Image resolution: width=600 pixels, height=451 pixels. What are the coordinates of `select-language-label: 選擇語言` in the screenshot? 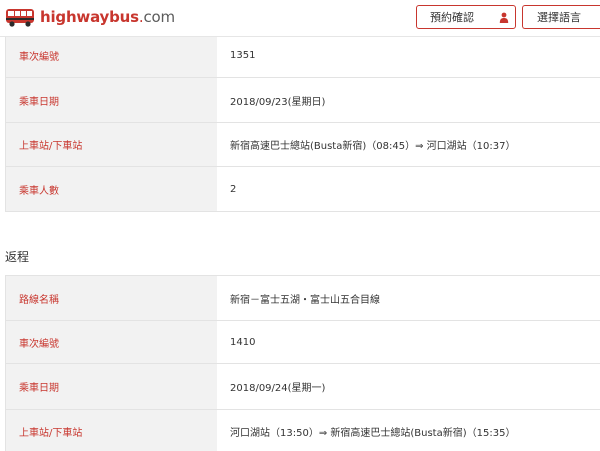 It's located at (559, 17).